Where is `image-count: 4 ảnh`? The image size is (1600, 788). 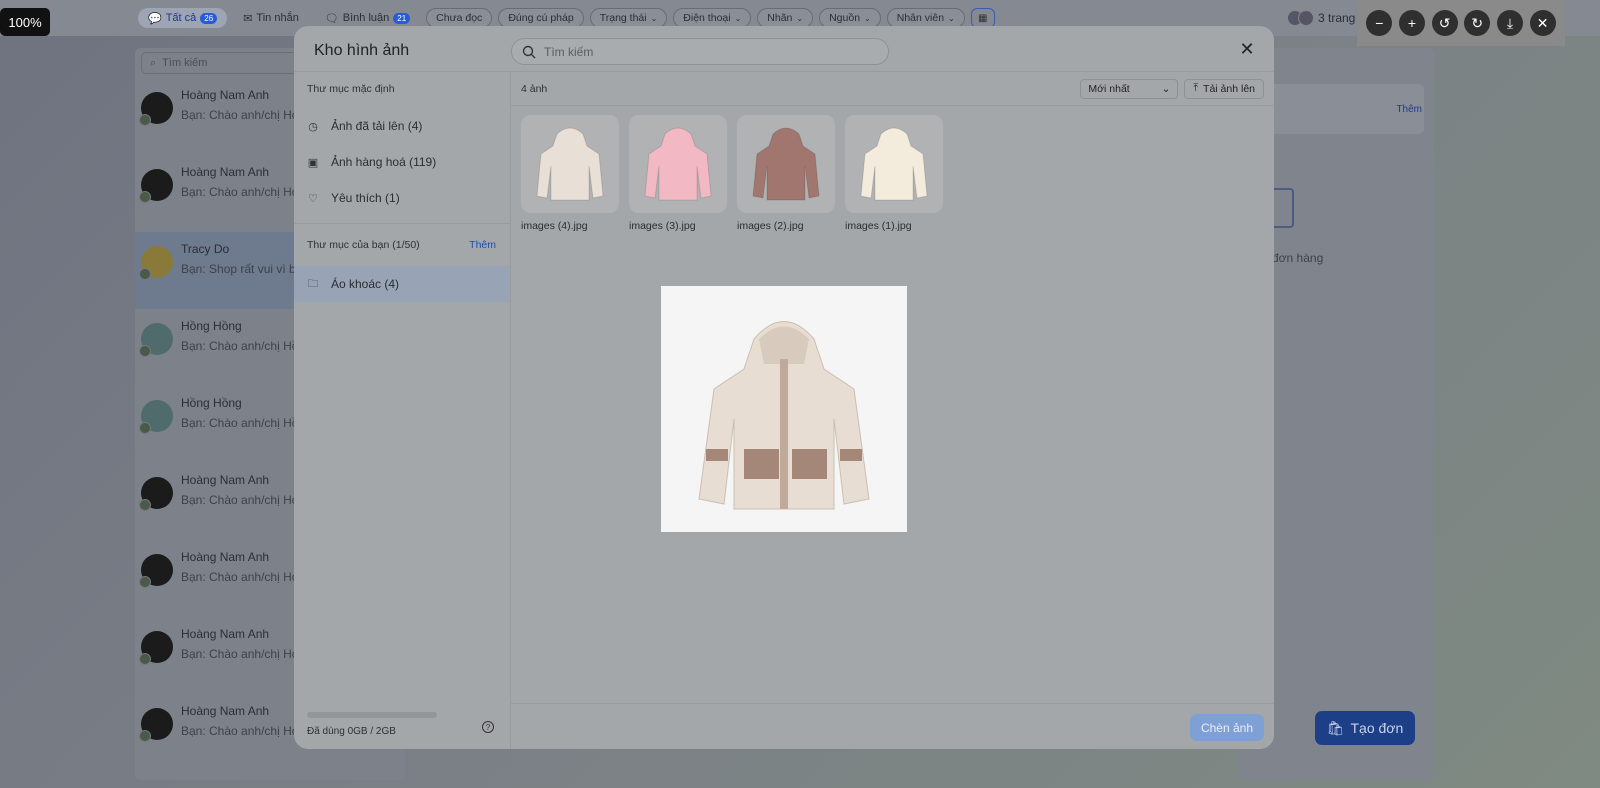
image-count: 4 ảnh is located at coordinates (534, 88).